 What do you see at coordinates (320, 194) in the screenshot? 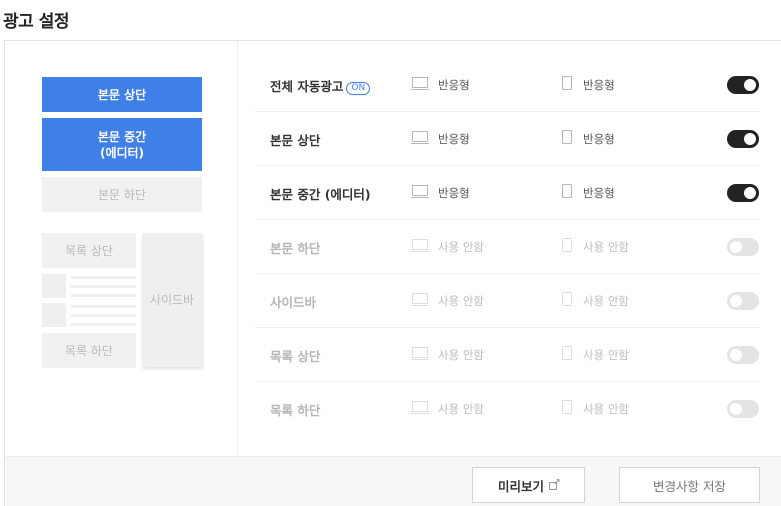
I see `row-label: 본문 중간 (에디터)` at bounding box center [320, 194].